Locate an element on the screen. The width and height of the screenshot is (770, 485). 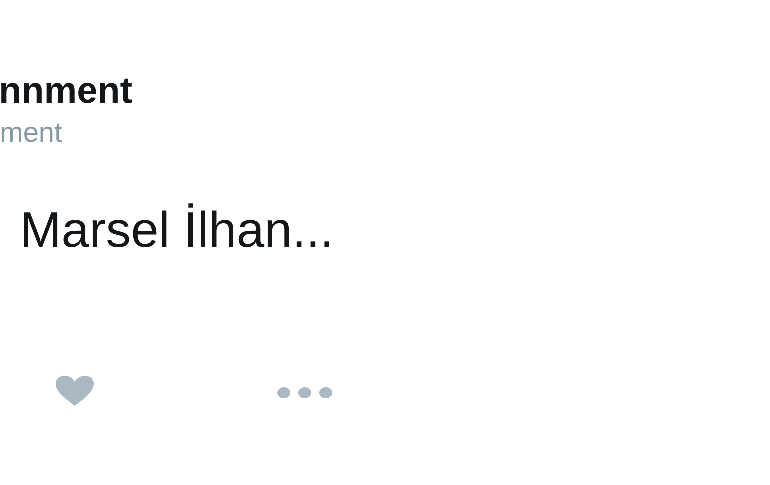
heart-icon is located at coordinates (75, 391).